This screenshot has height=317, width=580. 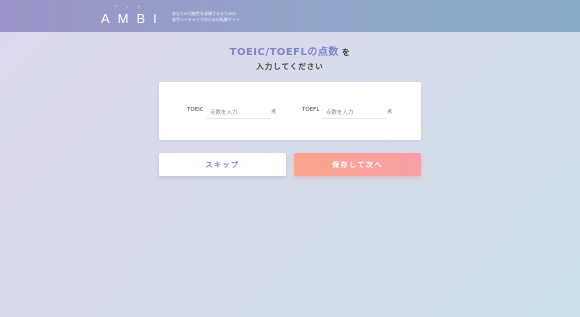 What do you see at coordinates (238, 112) in the screenshot?
I see `toeic-input` at bounding box center [238, 112].